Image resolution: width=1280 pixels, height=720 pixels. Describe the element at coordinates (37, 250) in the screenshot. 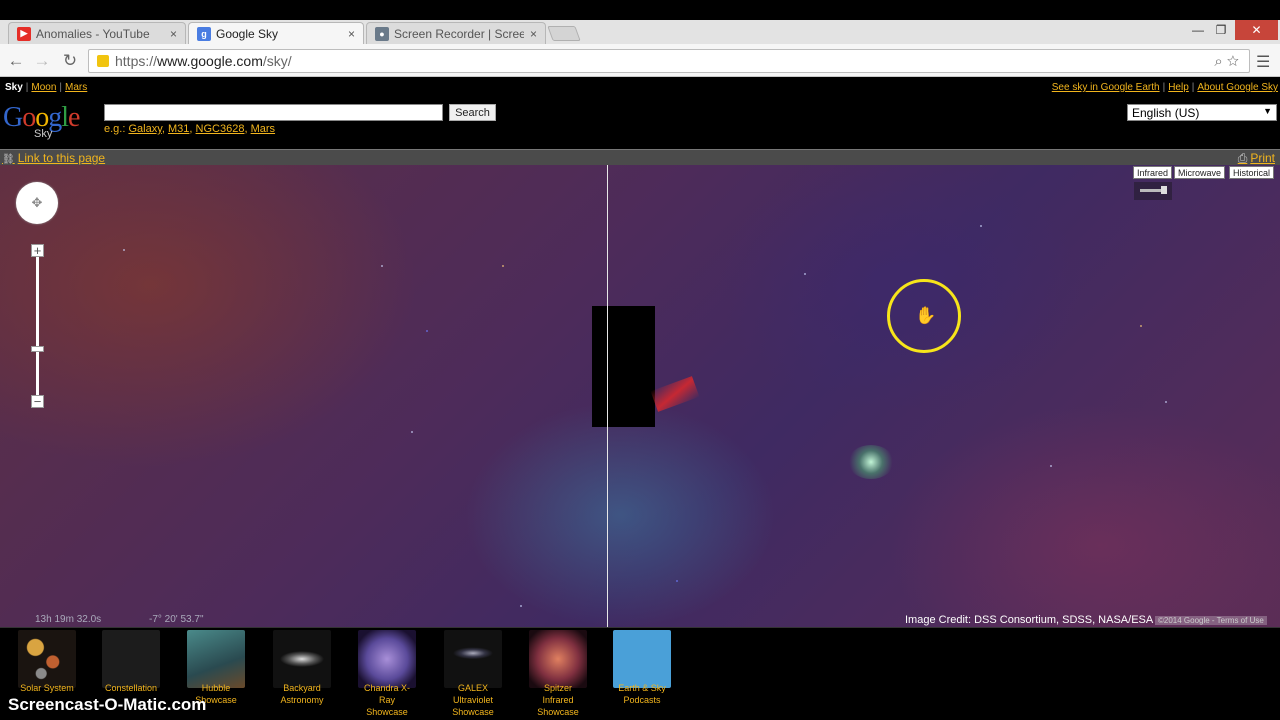

I see `zoom-in-button: +` at that location.